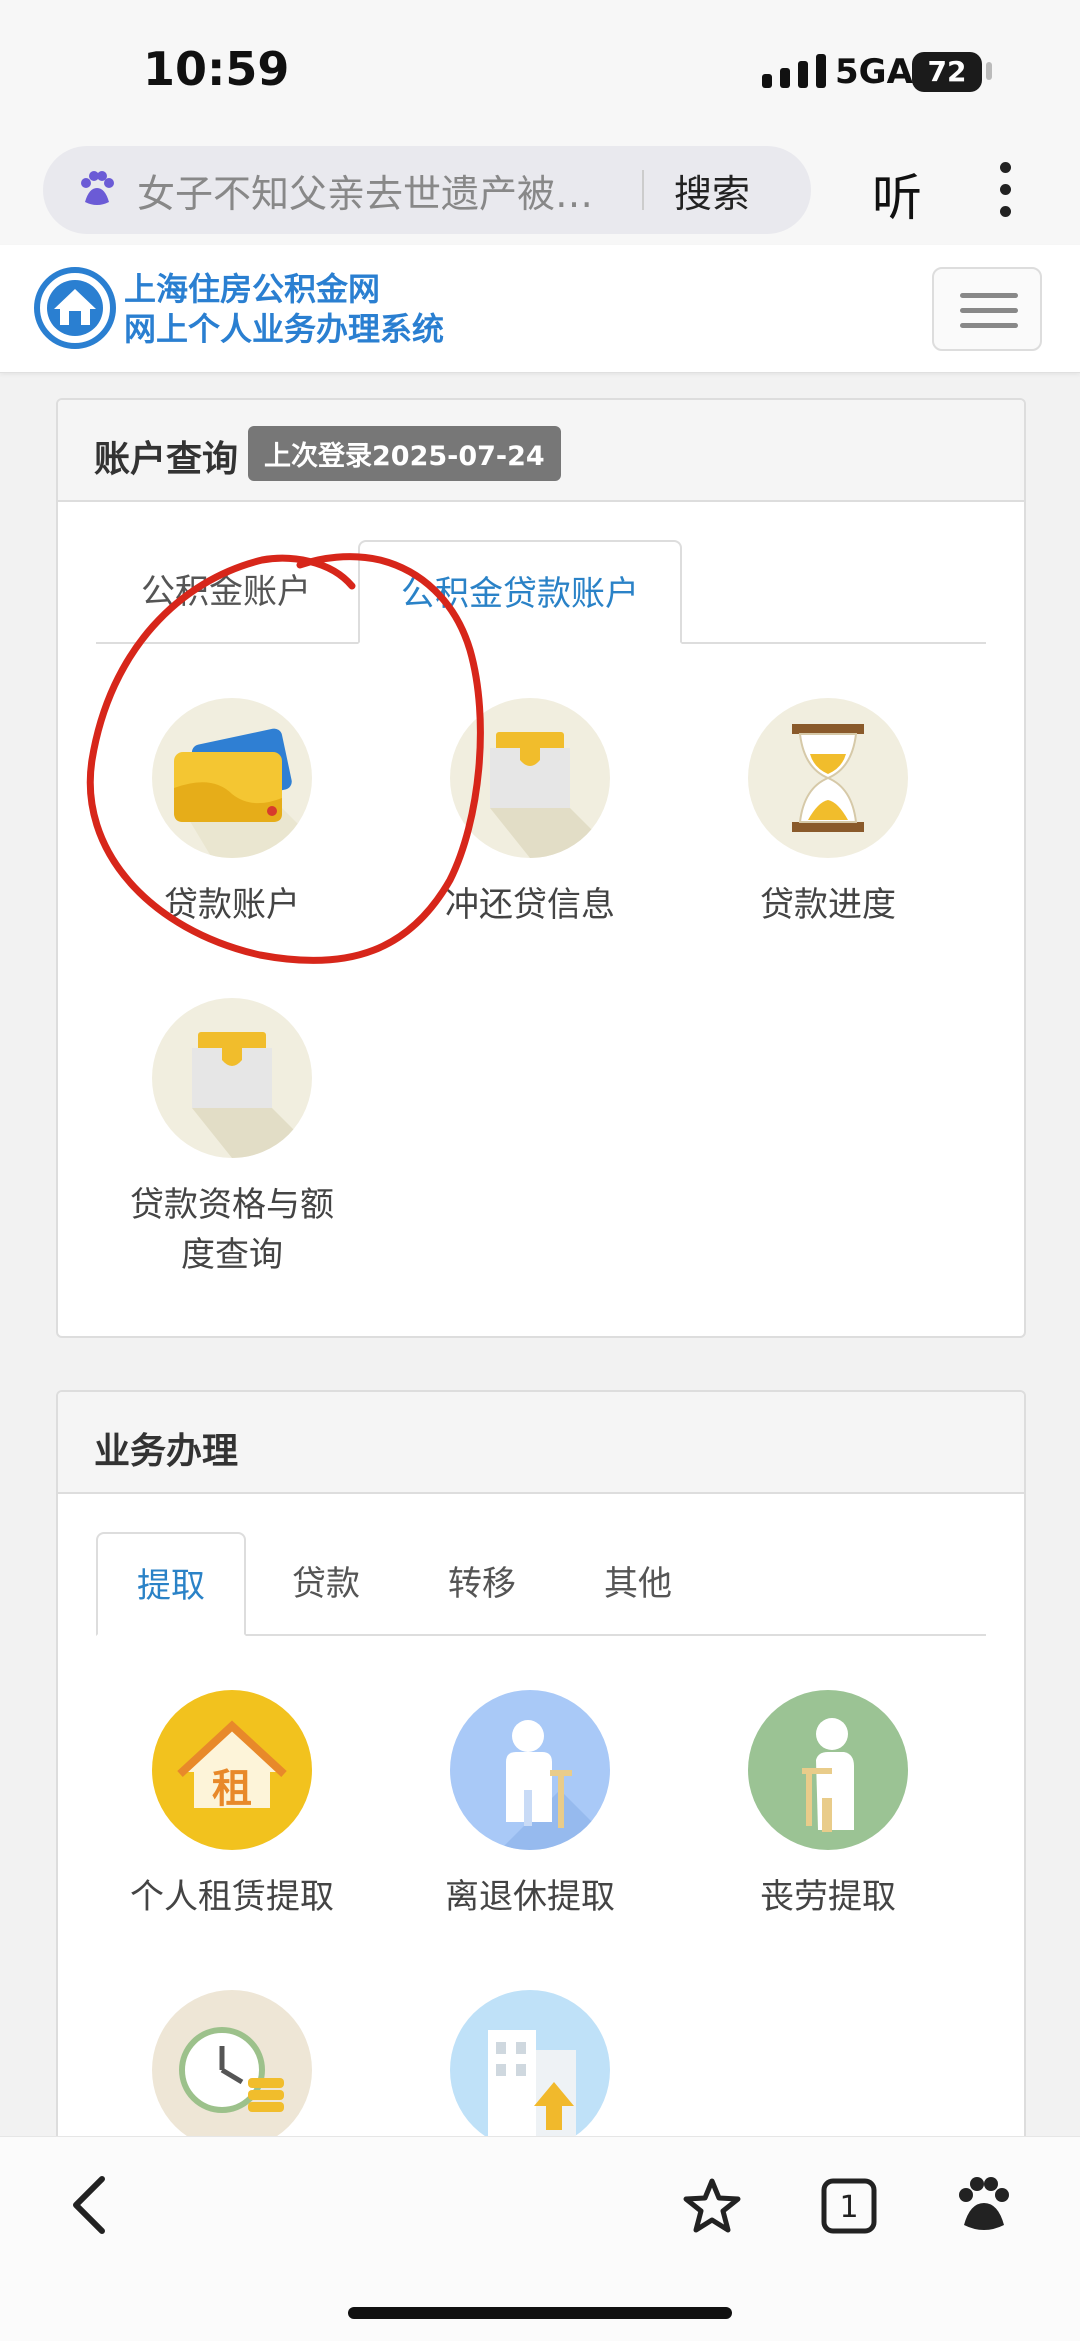  I want to click on tab-loan: 贷款, so click(326, 1584).